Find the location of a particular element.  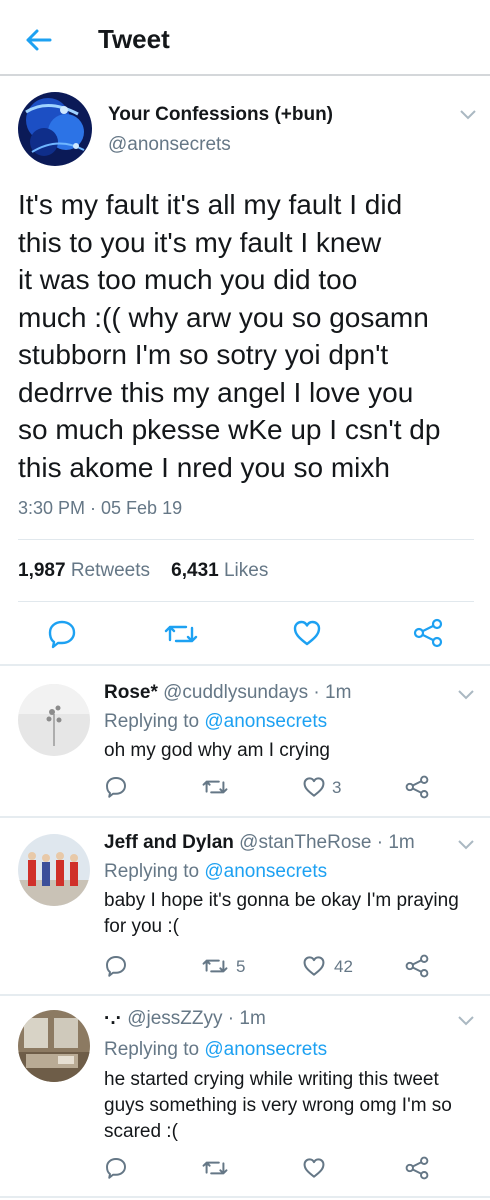

page-title: Tweet is located at coordinates (134, 39).